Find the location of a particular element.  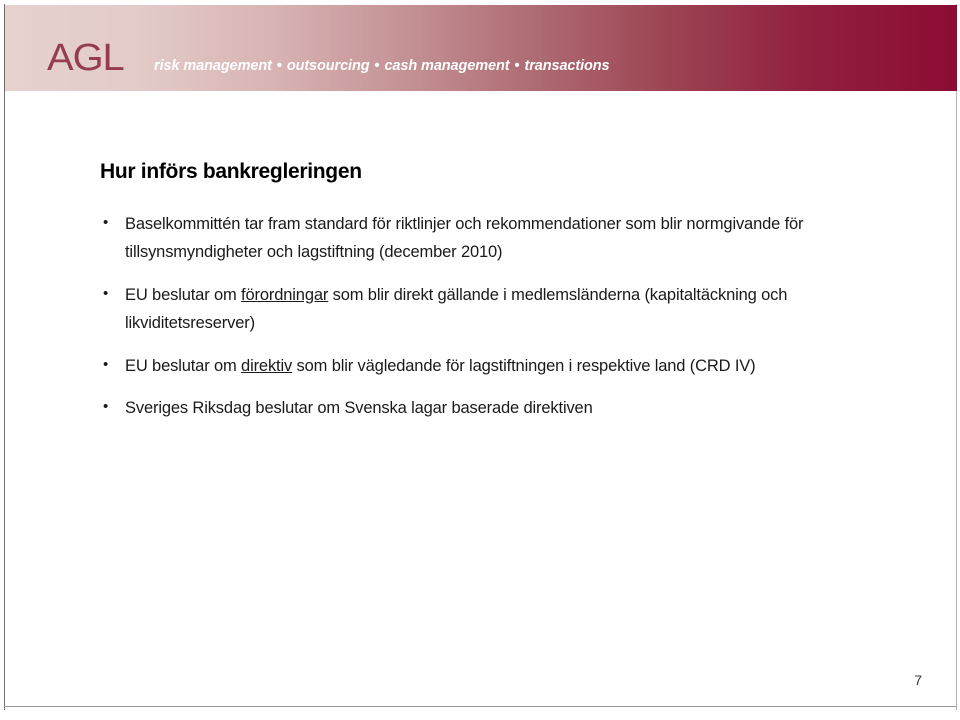

page-number: 7 is located at coordinates (918, 680).